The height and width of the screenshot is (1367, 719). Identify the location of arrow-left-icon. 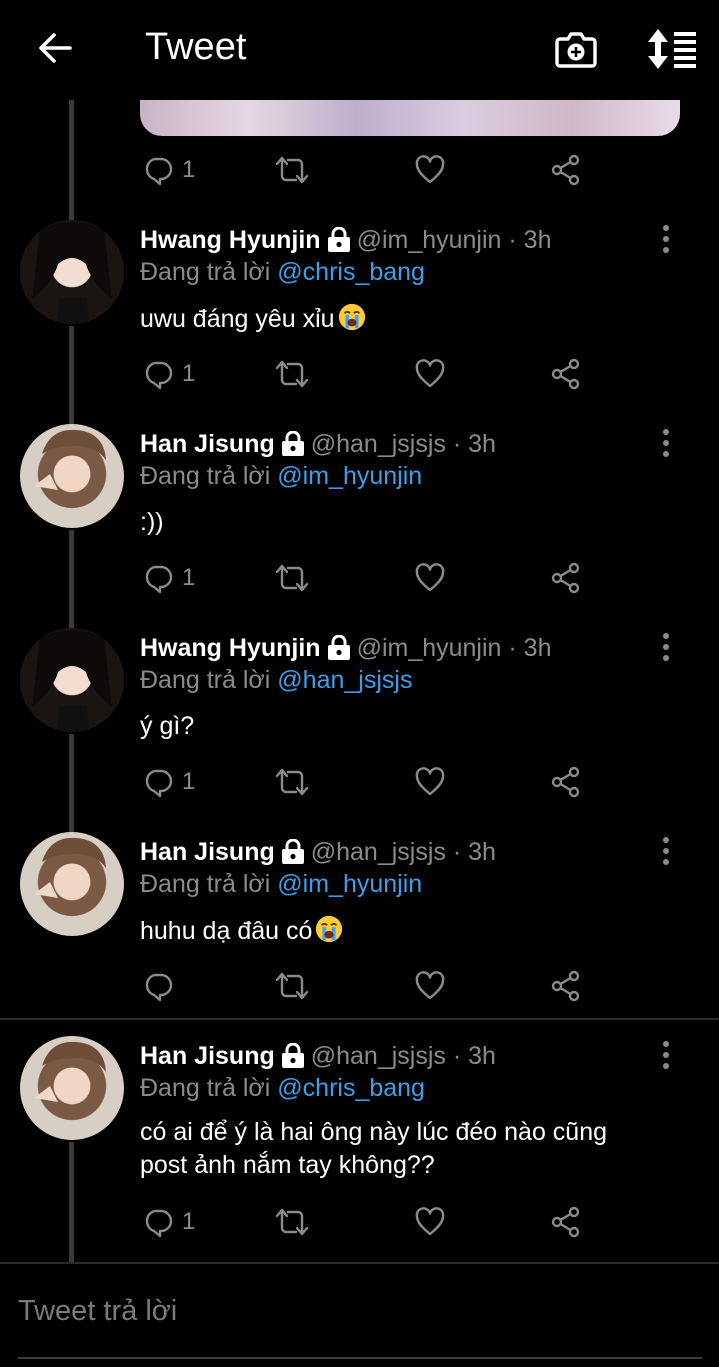
(56, 48).